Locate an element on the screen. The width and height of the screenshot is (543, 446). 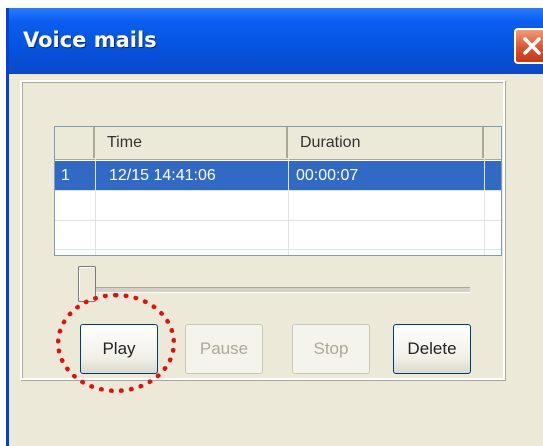
row-time: 12/15 14:41:06 is located at coordinates (162, 175).